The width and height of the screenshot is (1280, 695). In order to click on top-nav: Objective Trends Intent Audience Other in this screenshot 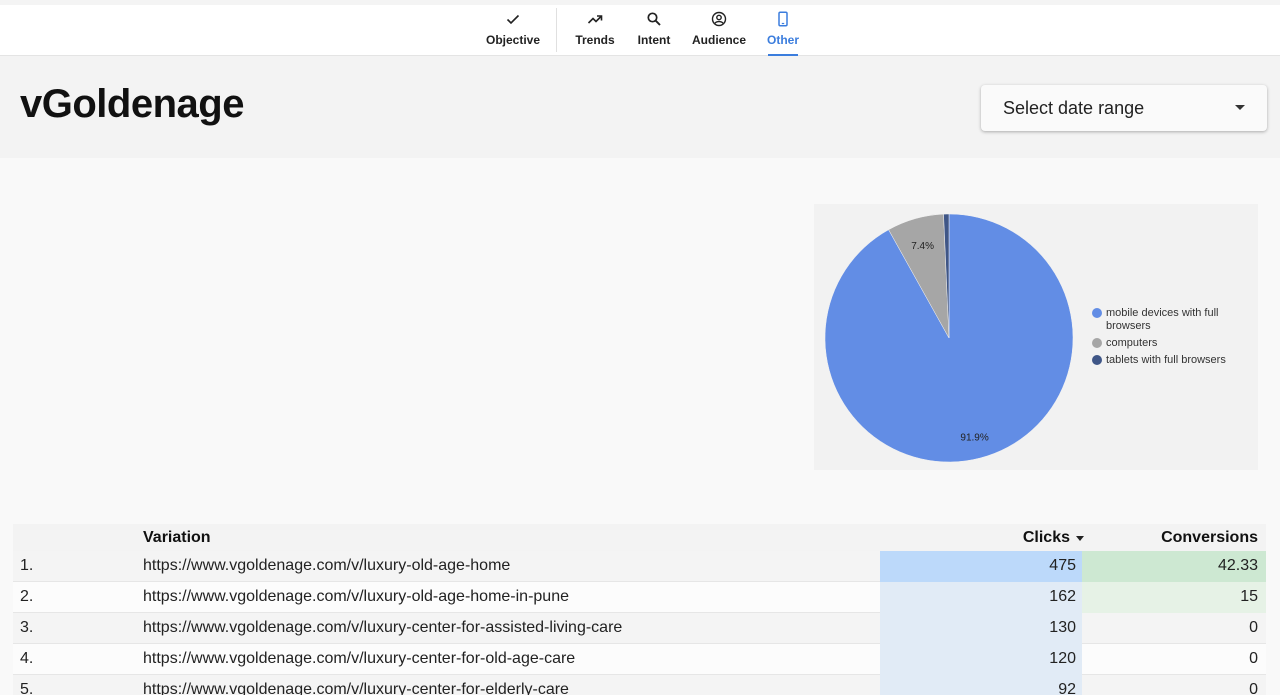, I will do `click(640, 28)`.